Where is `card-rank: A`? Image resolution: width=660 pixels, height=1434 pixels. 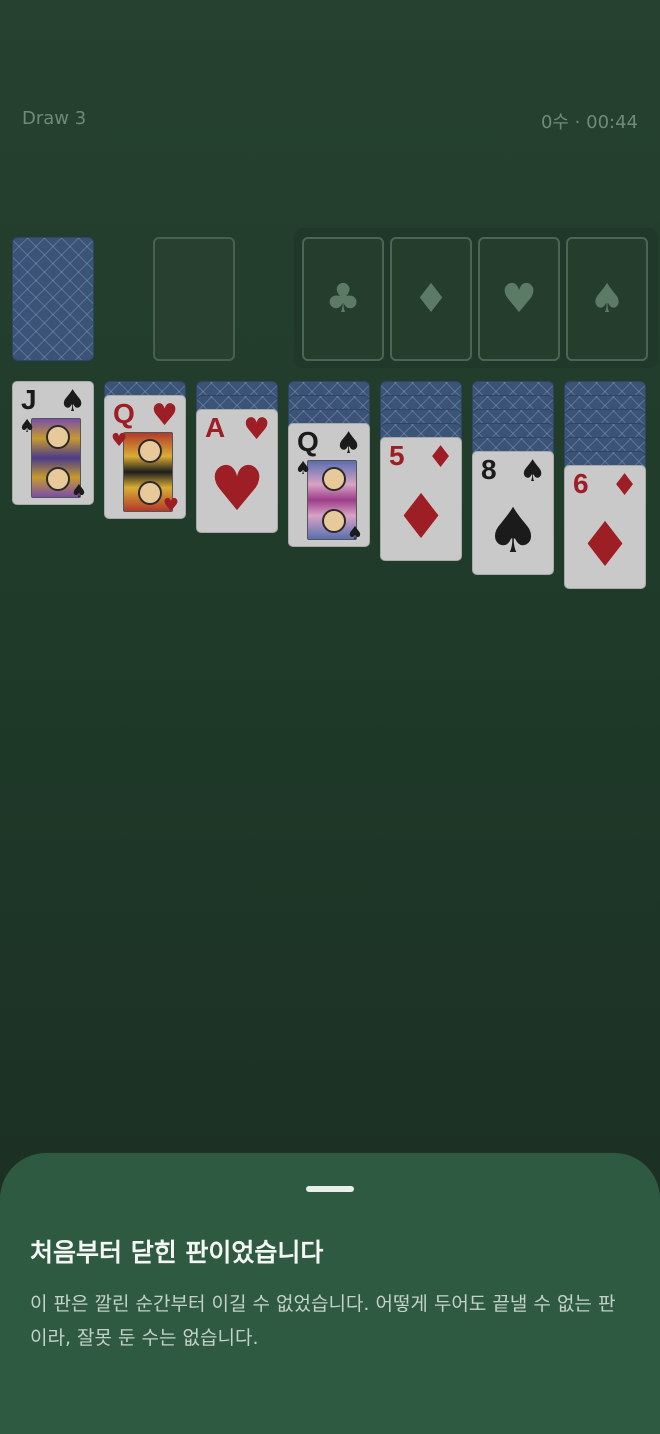
card-rank: A is located at coordinates (215, 427).